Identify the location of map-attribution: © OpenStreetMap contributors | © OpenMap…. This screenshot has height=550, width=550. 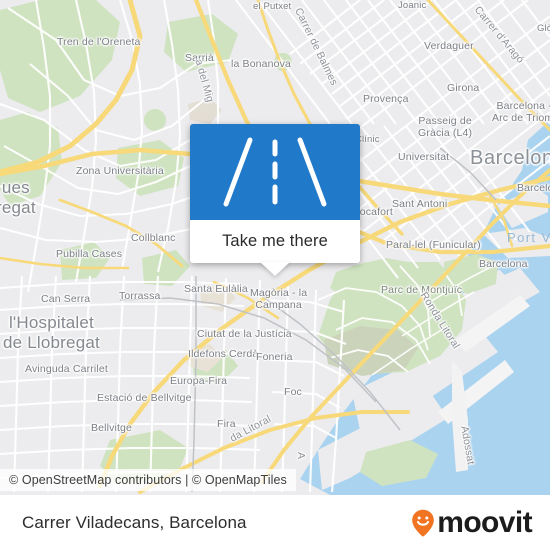
(148, 480).